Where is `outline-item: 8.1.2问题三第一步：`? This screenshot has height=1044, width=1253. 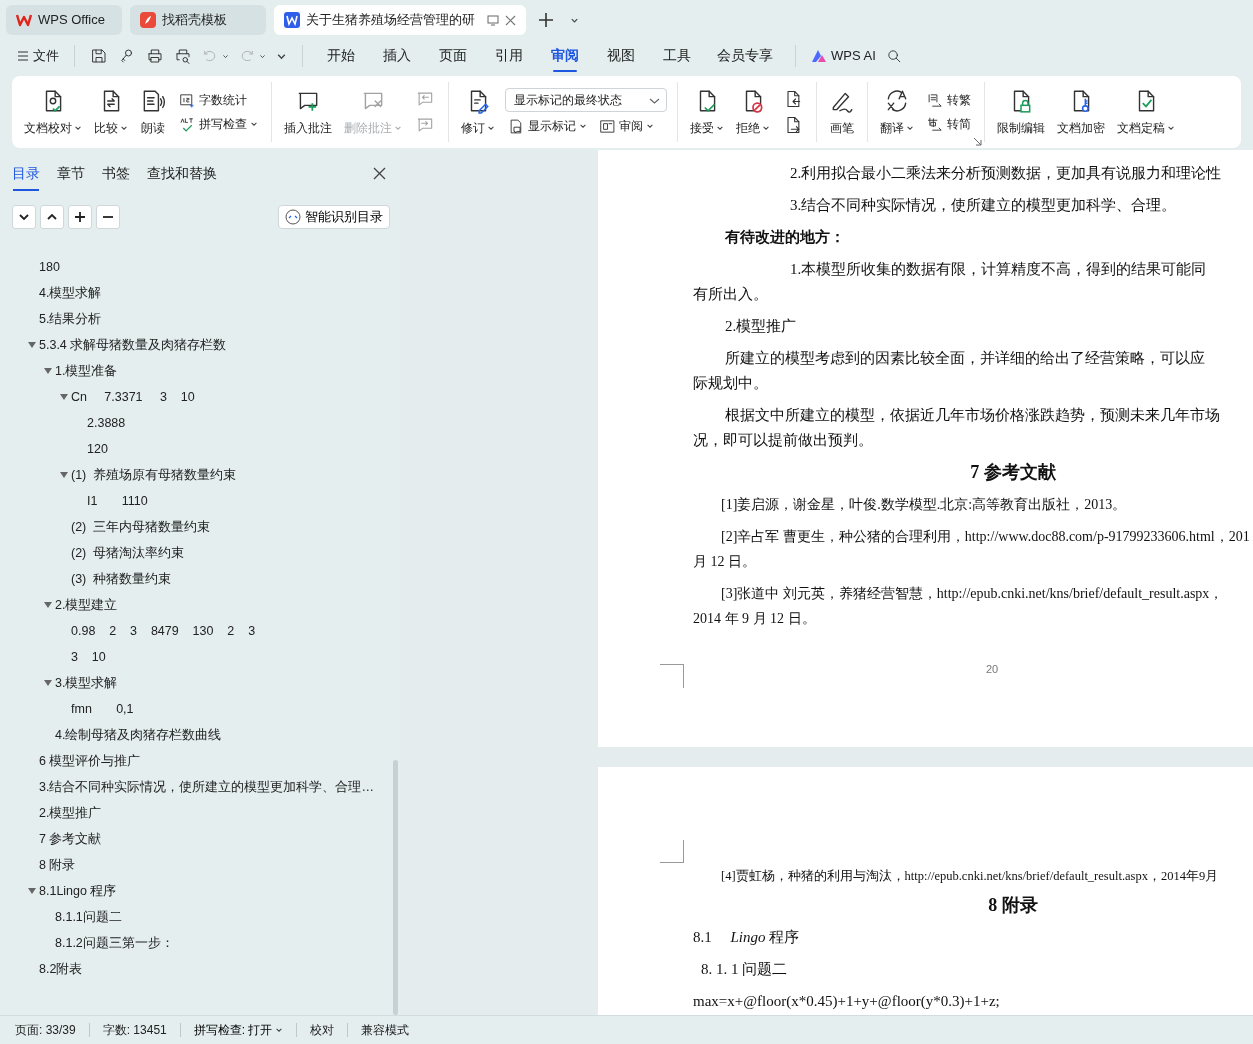
outline-item: 8.1.2问题三第一步： is located at coordinates (200, 943).